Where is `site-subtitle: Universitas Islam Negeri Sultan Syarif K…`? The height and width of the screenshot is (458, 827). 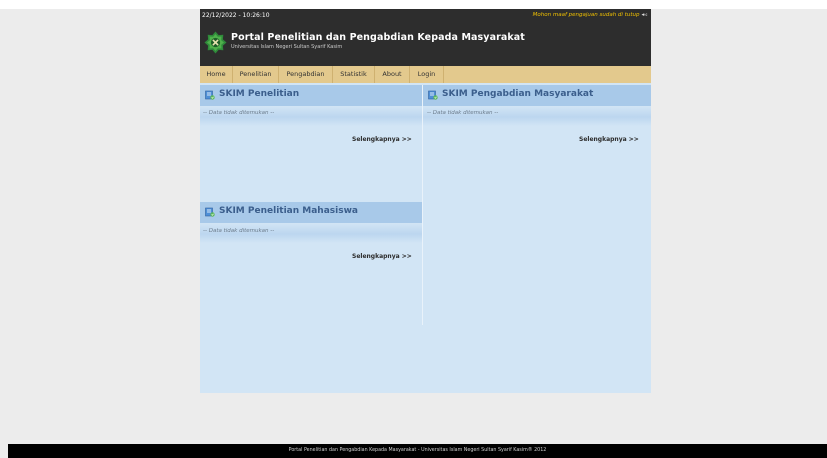 site-subtitle: Universitas Islam Negeri Sultan Syarif K… is located at coordinates (287, 47).